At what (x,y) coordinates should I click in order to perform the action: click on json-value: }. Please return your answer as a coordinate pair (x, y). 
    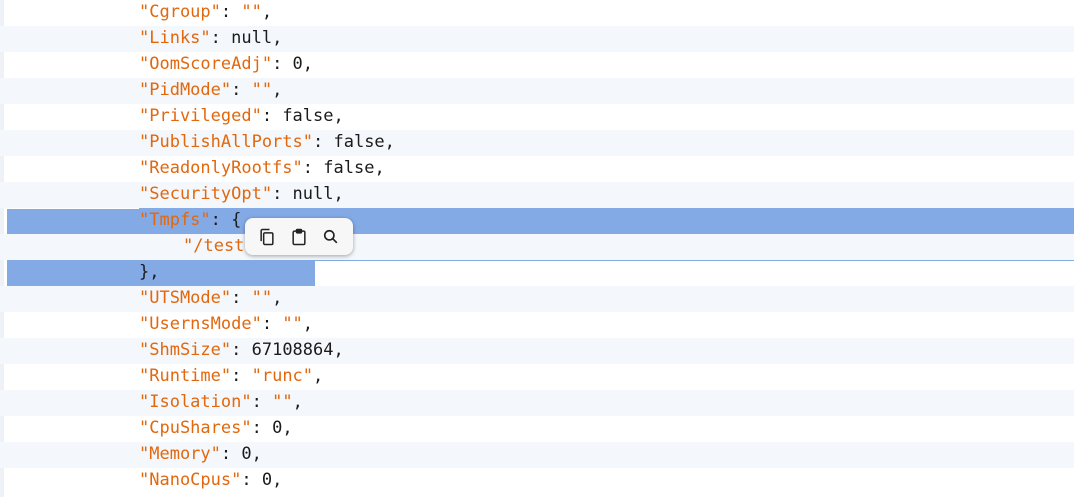
    Looking at the image, I should click on (144, 272).